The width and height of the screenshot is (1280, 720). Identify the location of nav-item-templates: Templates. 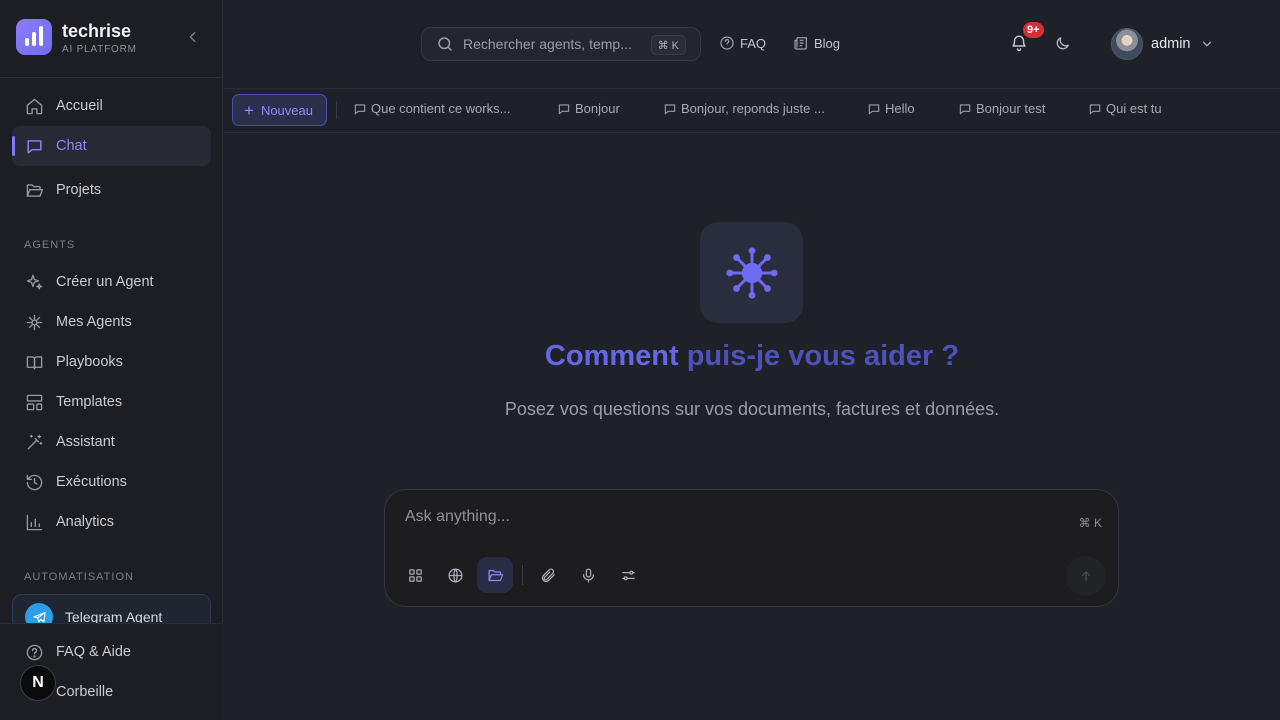
(111, 402).